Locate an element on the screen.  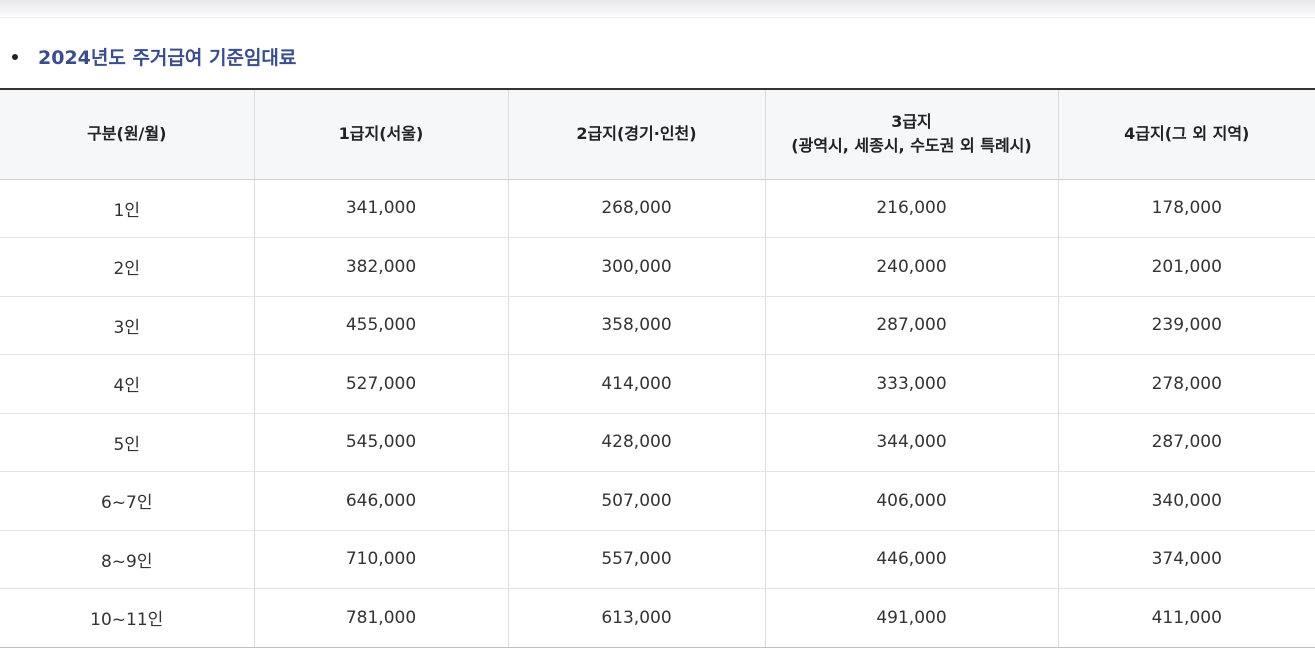
table-row: 1인 341,000 268,000 216,000 178,000 is located at coordinates (657, 208).